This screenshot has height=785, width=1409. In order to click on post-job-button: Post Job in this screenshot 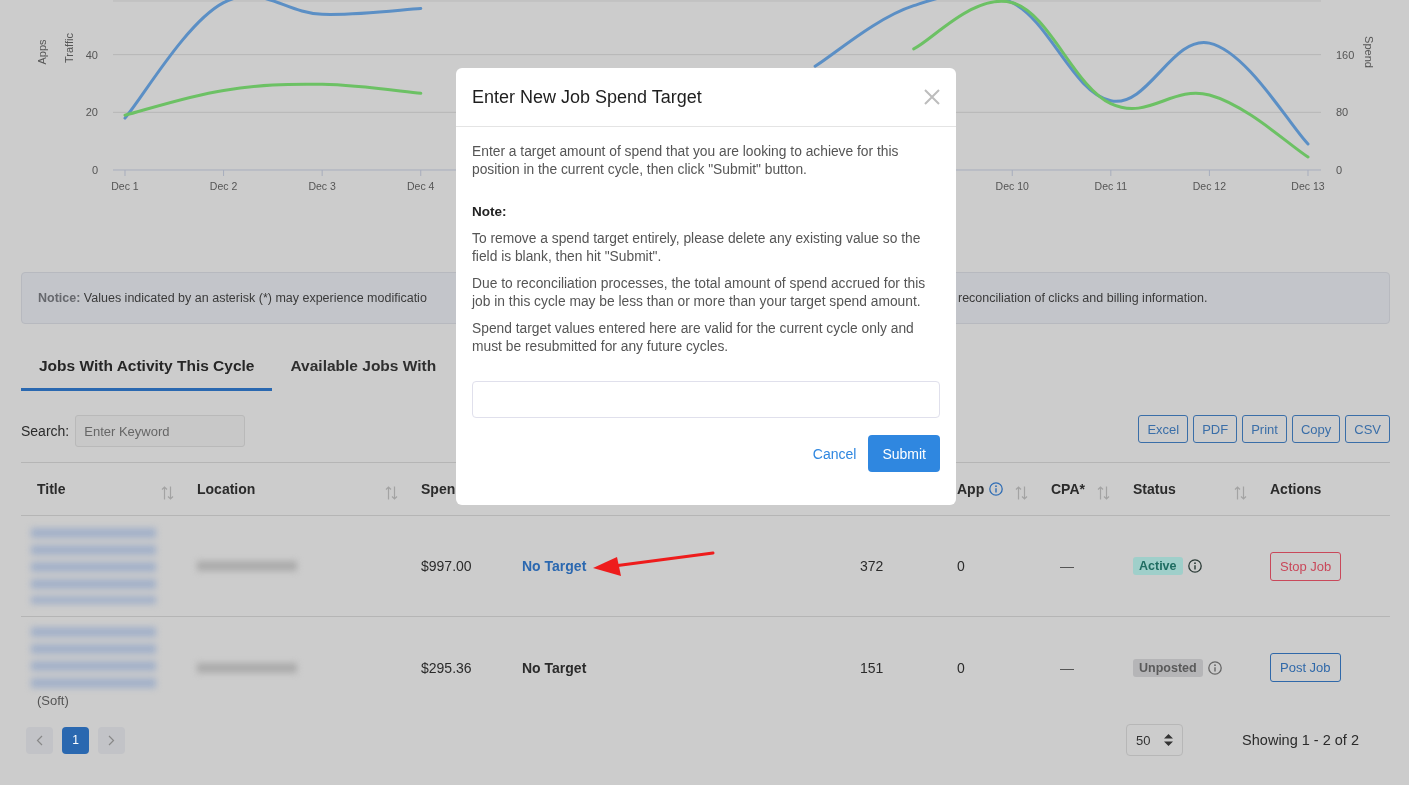, I will do `click(1305, 667)`.